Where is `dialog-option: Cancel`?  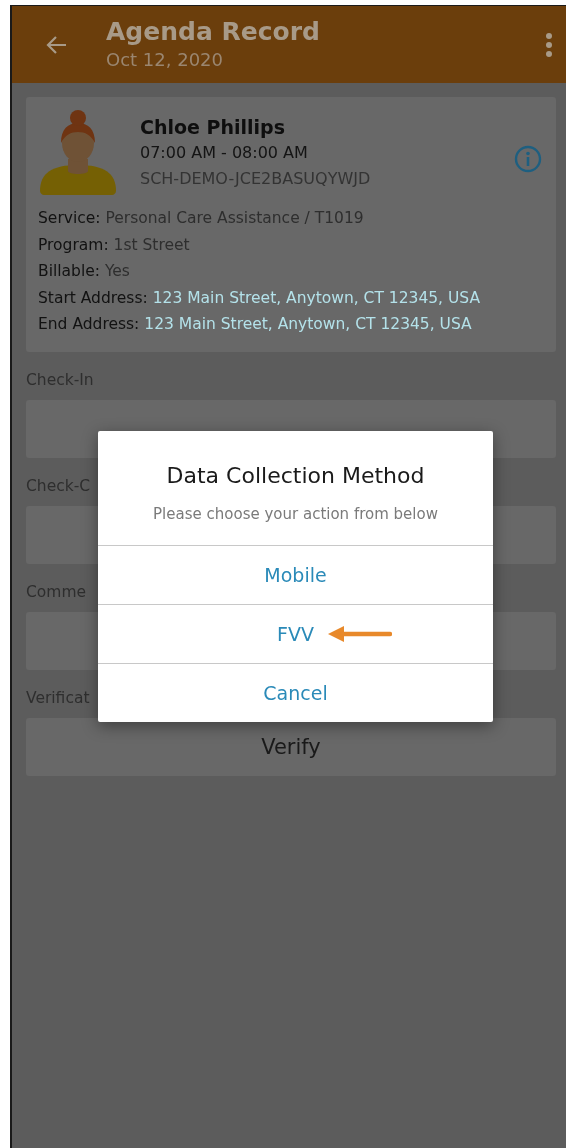
dialog-option: Cancel is located at coordinates (295, 693).